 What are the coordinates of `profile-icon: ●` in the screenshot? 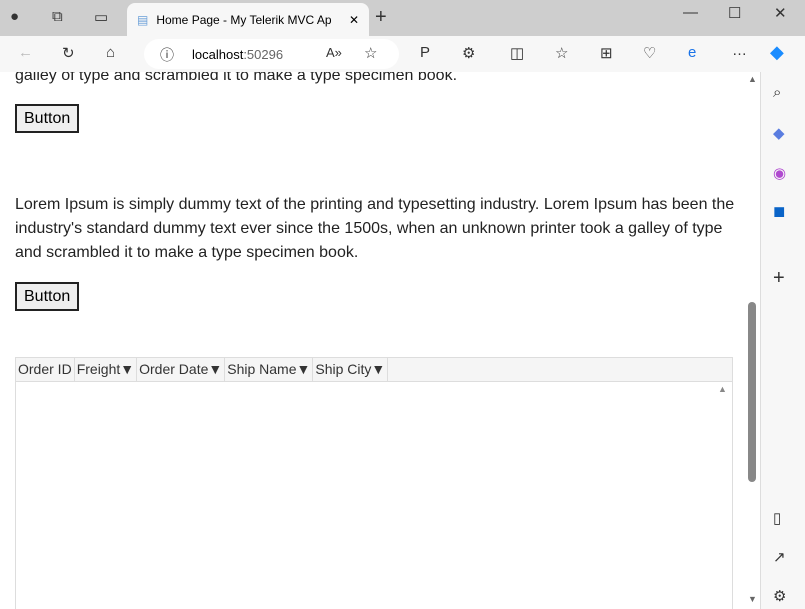 It's located at (14, 16).